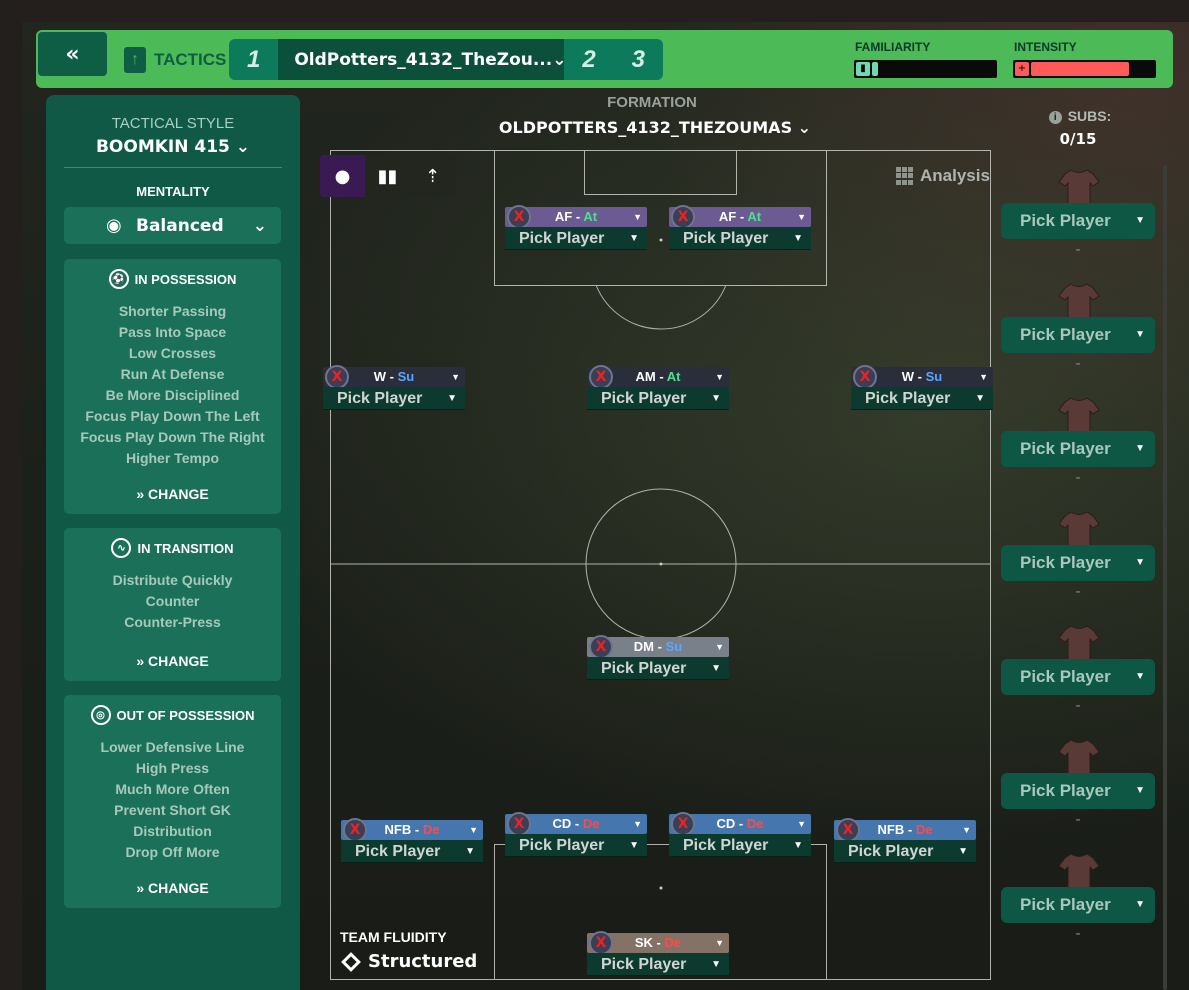  I want to click on familiarity-fill, so click(875, 69).